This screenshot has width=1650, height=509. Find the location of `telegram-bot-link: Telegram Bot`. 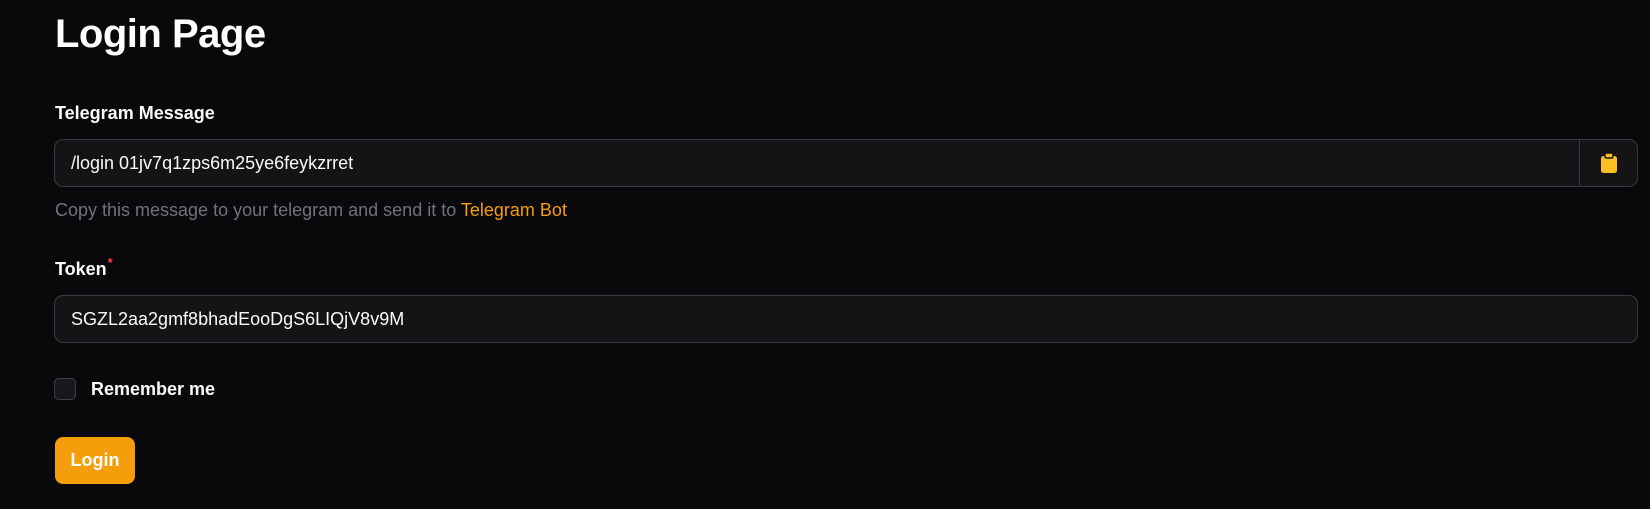

telegram-bot-link: Telegram Bot is located at coordinates (514, 210).